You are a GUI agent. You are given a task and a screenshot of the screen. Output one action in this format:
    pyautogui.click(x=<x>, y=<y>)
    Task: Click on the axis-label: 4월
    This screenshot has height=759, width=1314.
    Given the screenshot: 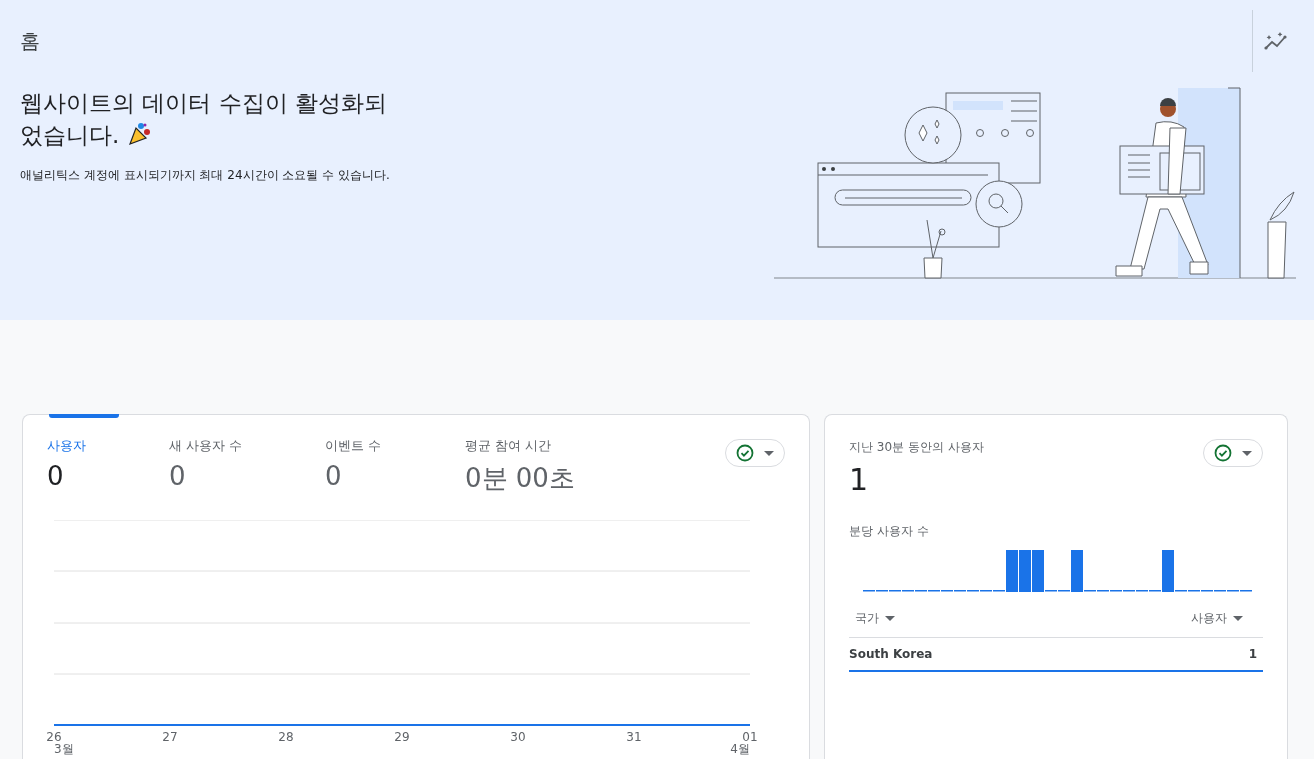 What is the action you would take?
    pyautogui.click(x=740, y=749)
    